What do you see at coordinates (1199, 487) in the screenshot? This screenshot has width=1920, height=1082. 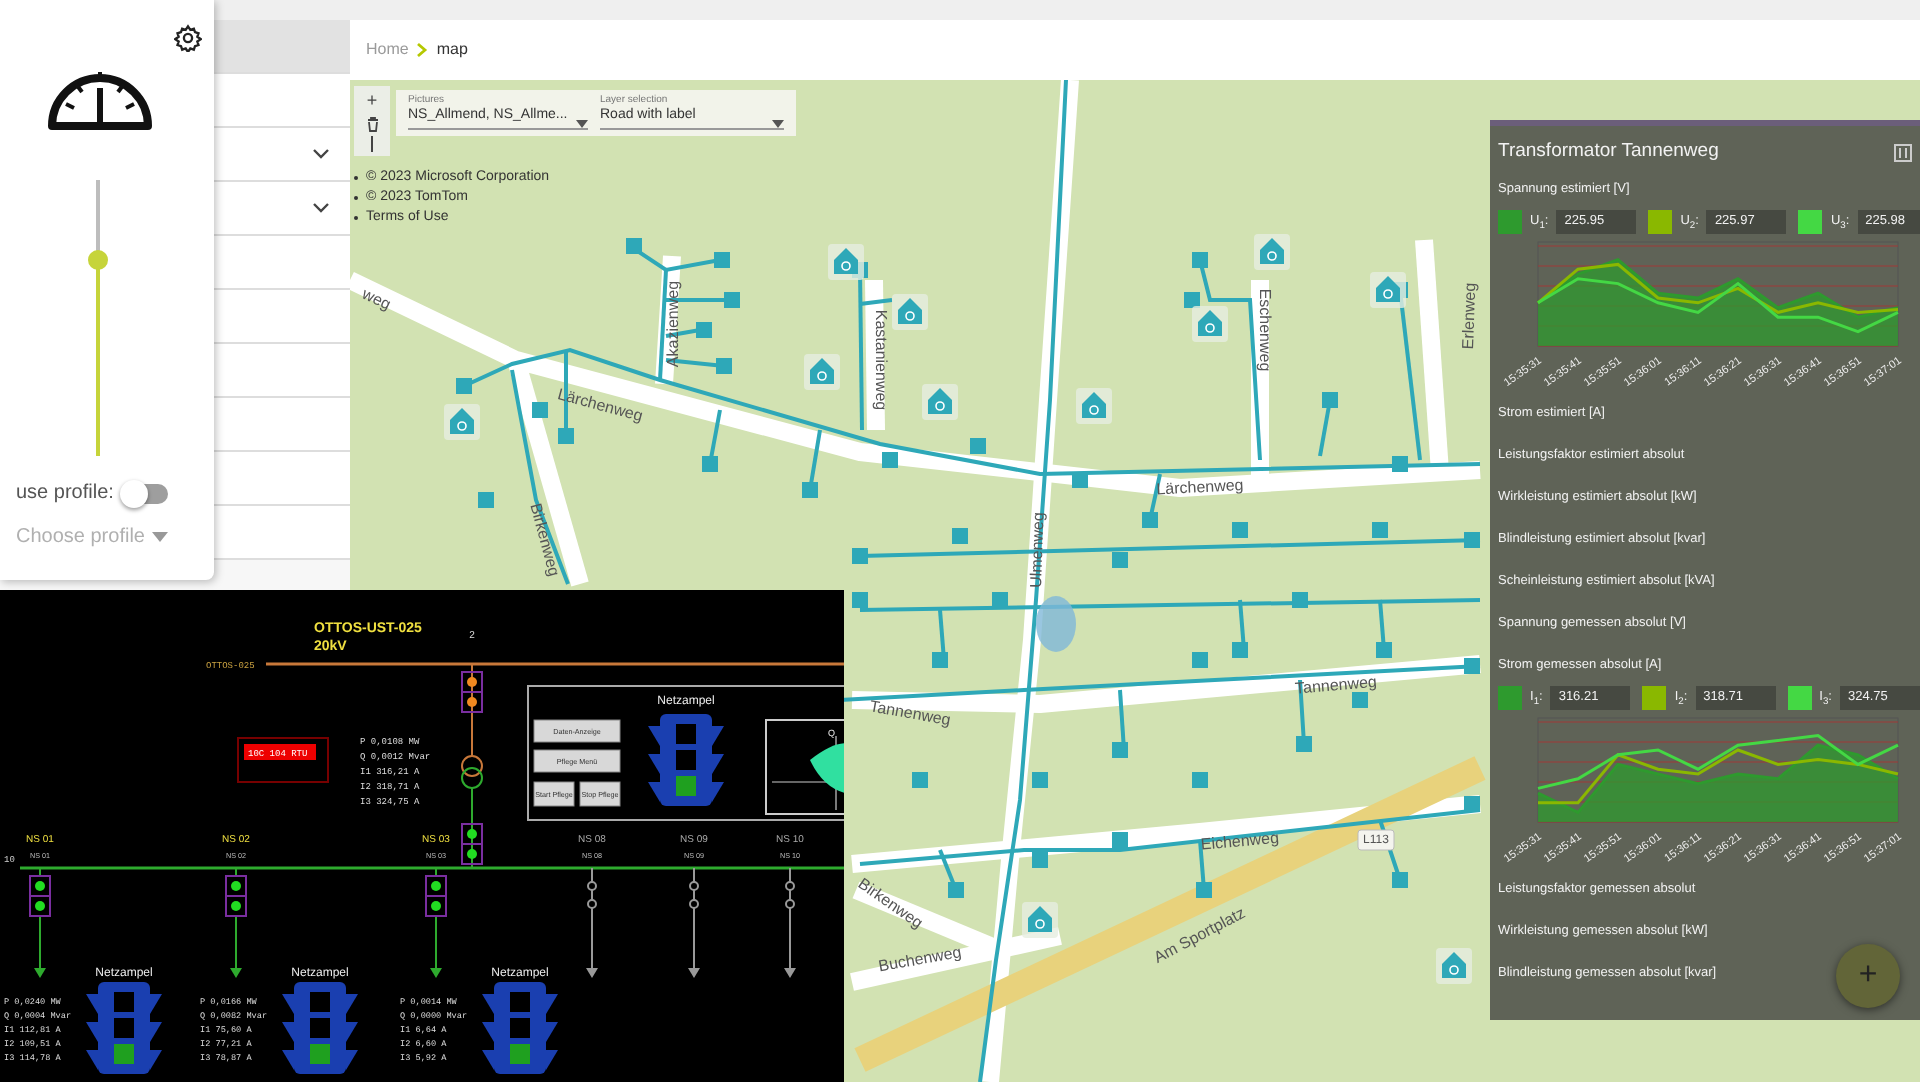 I see `street-label: Lärchenweg` at bounding box center [1199, 487].